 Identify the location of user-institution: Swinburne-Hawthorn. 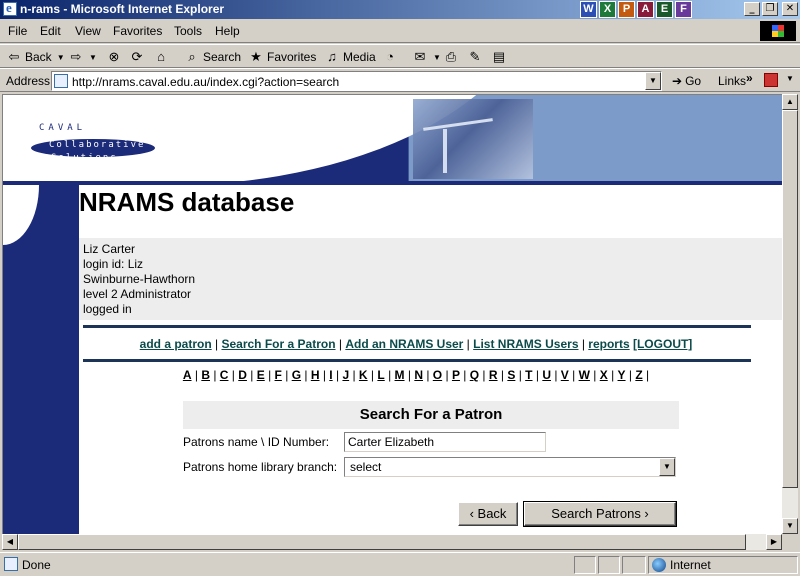
(139, 279).